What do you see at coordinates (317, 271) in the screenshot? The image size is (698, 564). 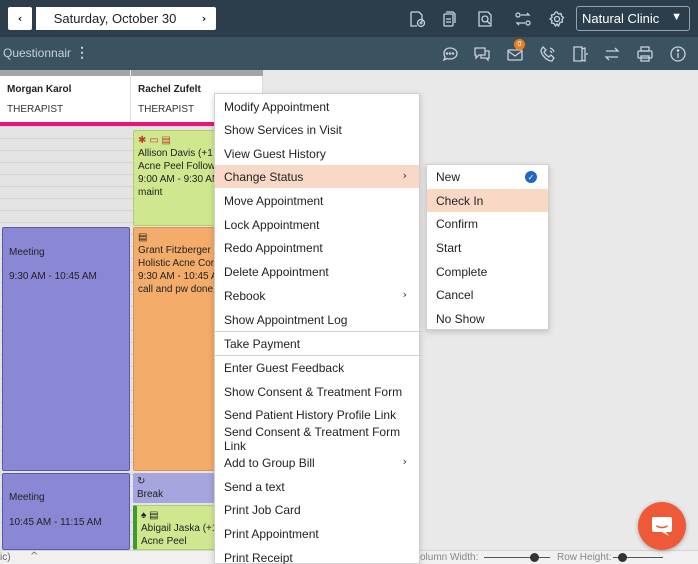 I see `menu-item-delete-appointment: Delete Appointment` at bounding box center [317, 271].